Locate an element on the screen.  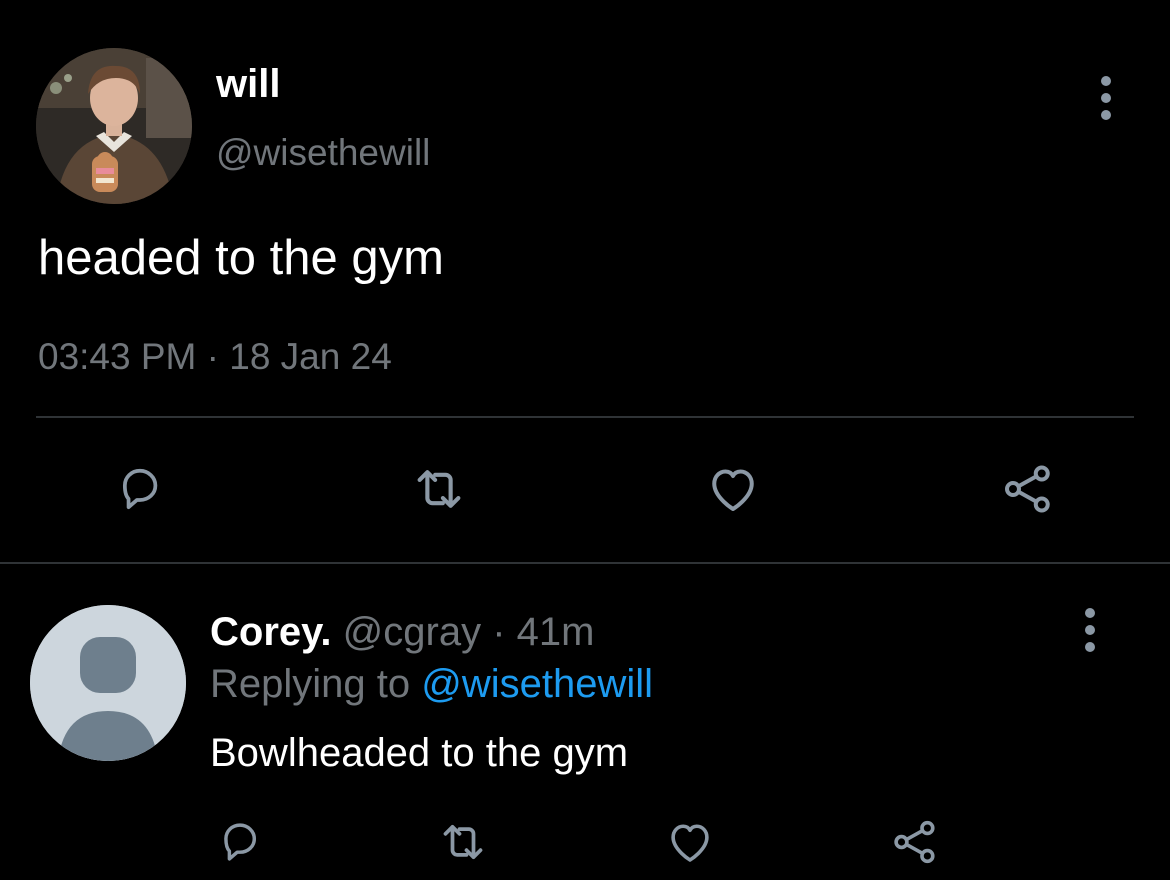
replying-to-label: Replying to is located at coordinates (310, 684).